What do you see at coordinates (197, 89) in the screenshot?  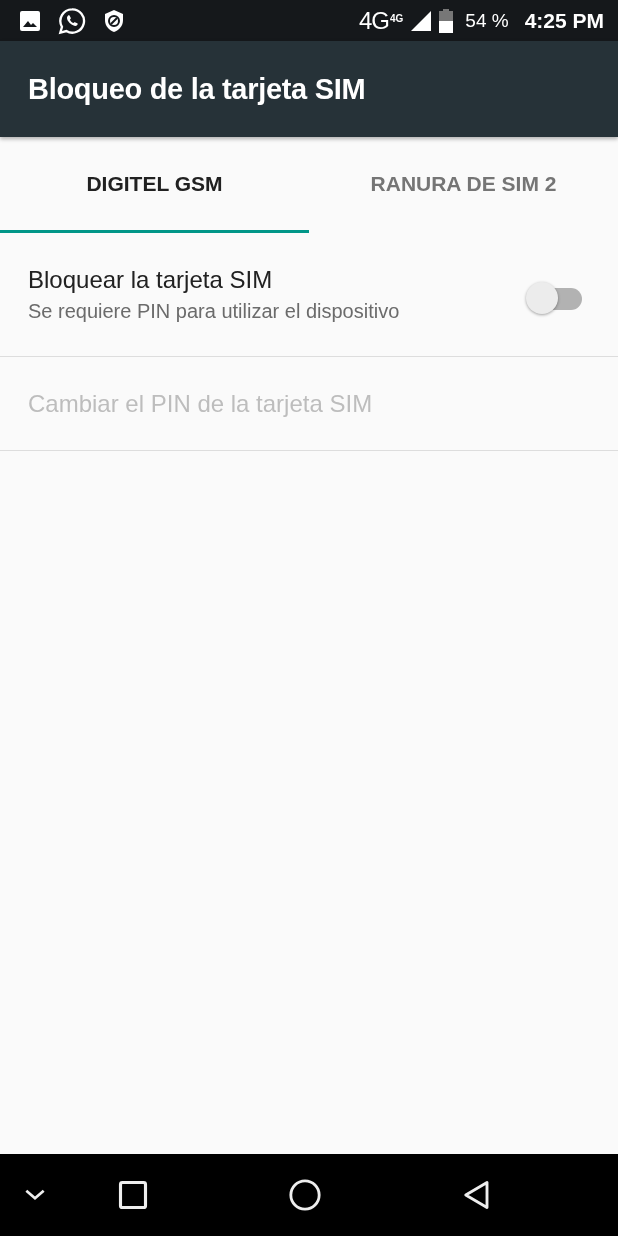 I see `screen-title: Bloqueo de la tarjeta SIM` at bounding box center [197, 89].